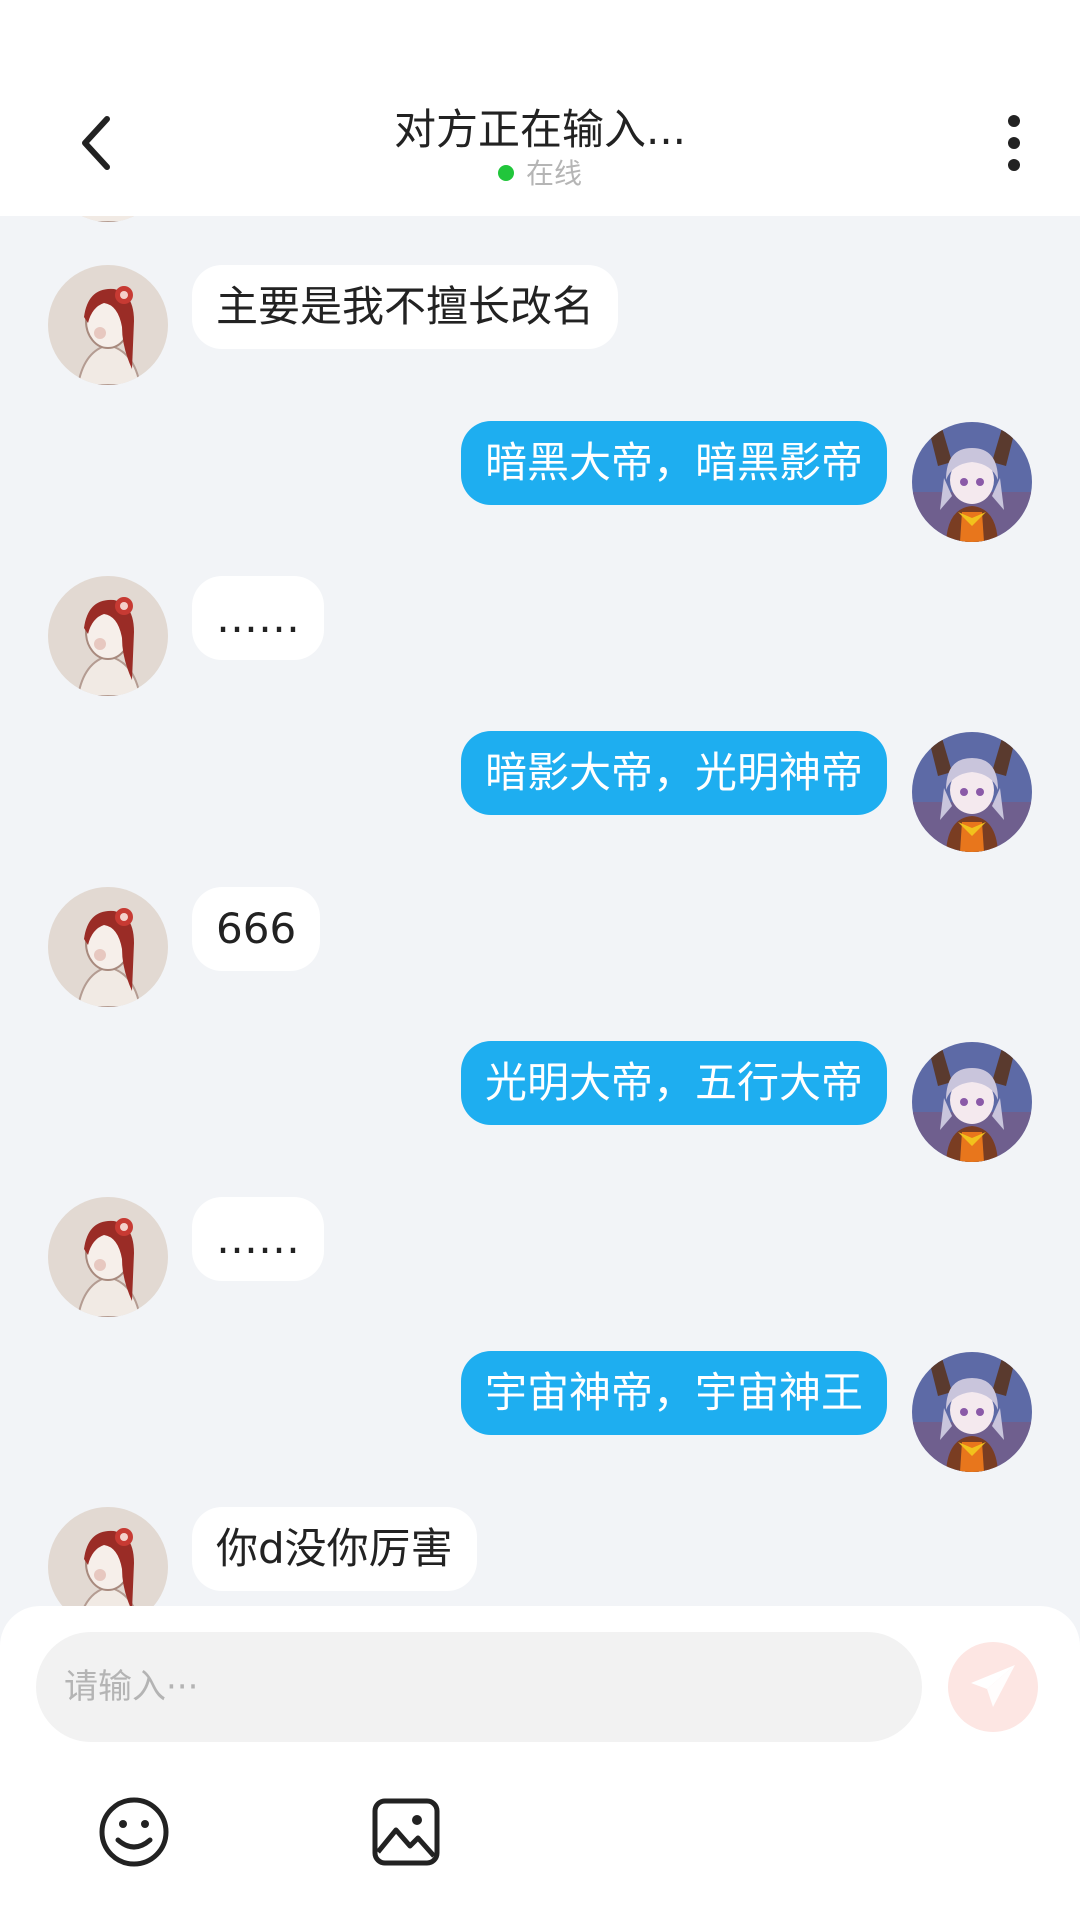  I want to click on outgoing-message: 光明大帝，五行大帝, so click(673, 1083).